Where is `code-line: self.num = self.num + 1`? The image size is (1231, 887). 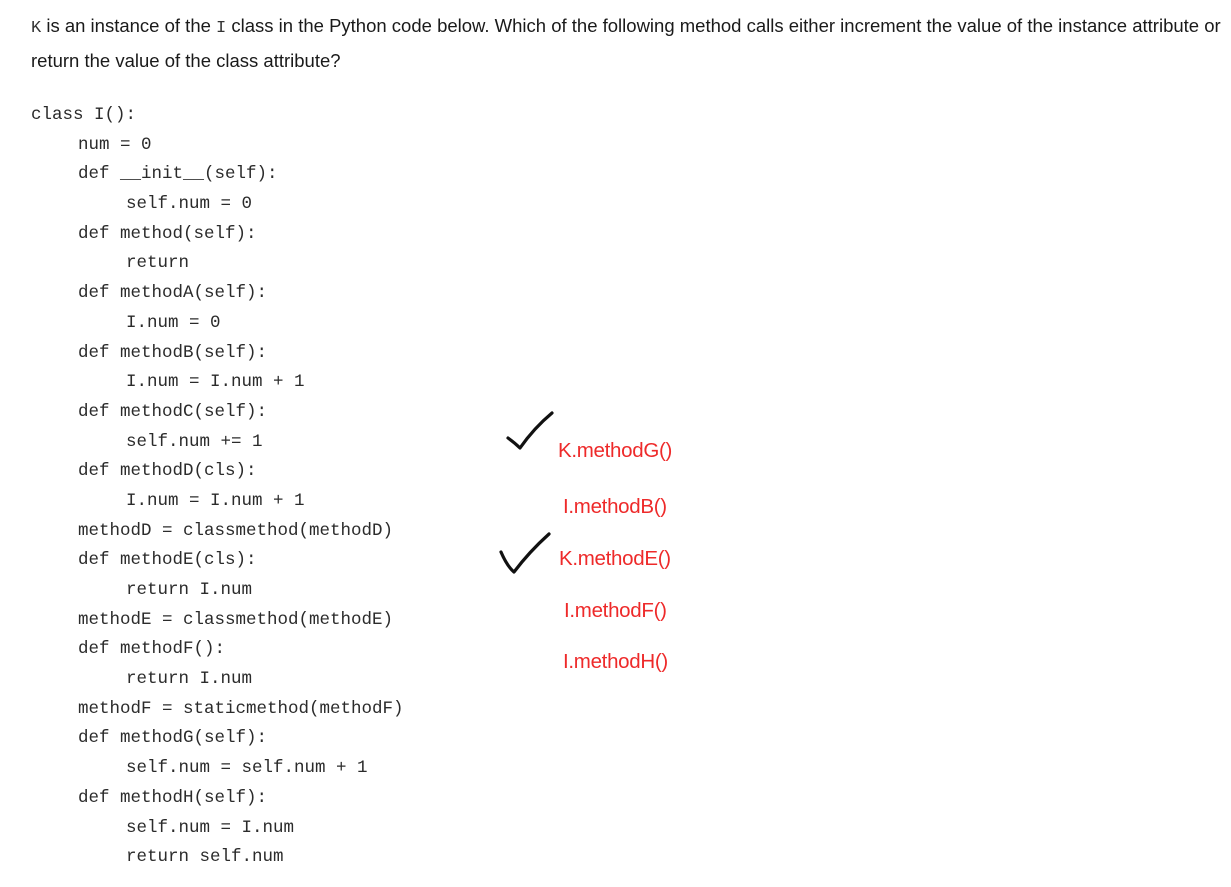
code-line: self.num = self.num + 1 is located at coordinates (247, 768).